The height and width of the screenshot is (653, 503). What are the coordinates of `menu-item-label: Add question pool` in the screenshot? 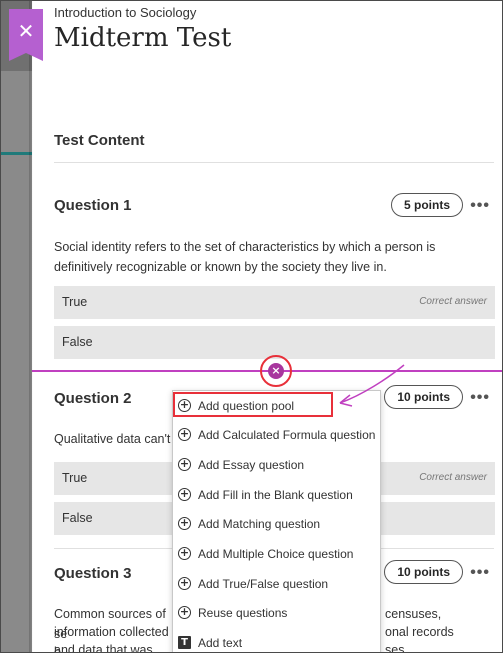 It's located at (246, 406).